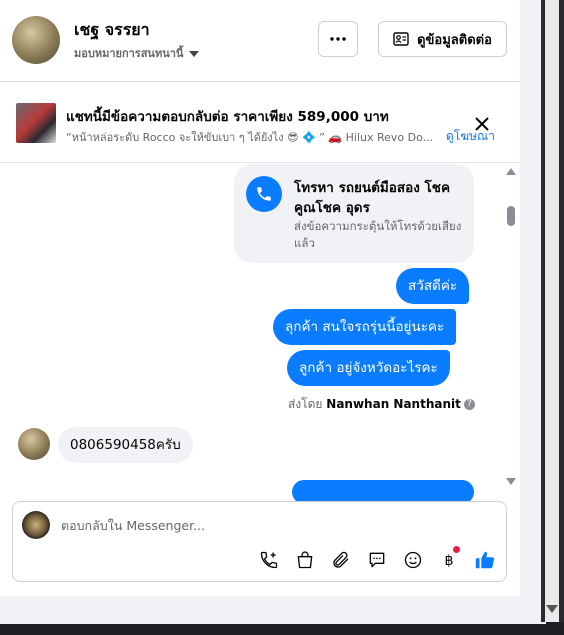 This screenshot has width=564, height=635. I want to click on call-prompt-title: โทรหา รถยนต์มือสอง โชคคูณโชค อุดร, so click(372, 198).